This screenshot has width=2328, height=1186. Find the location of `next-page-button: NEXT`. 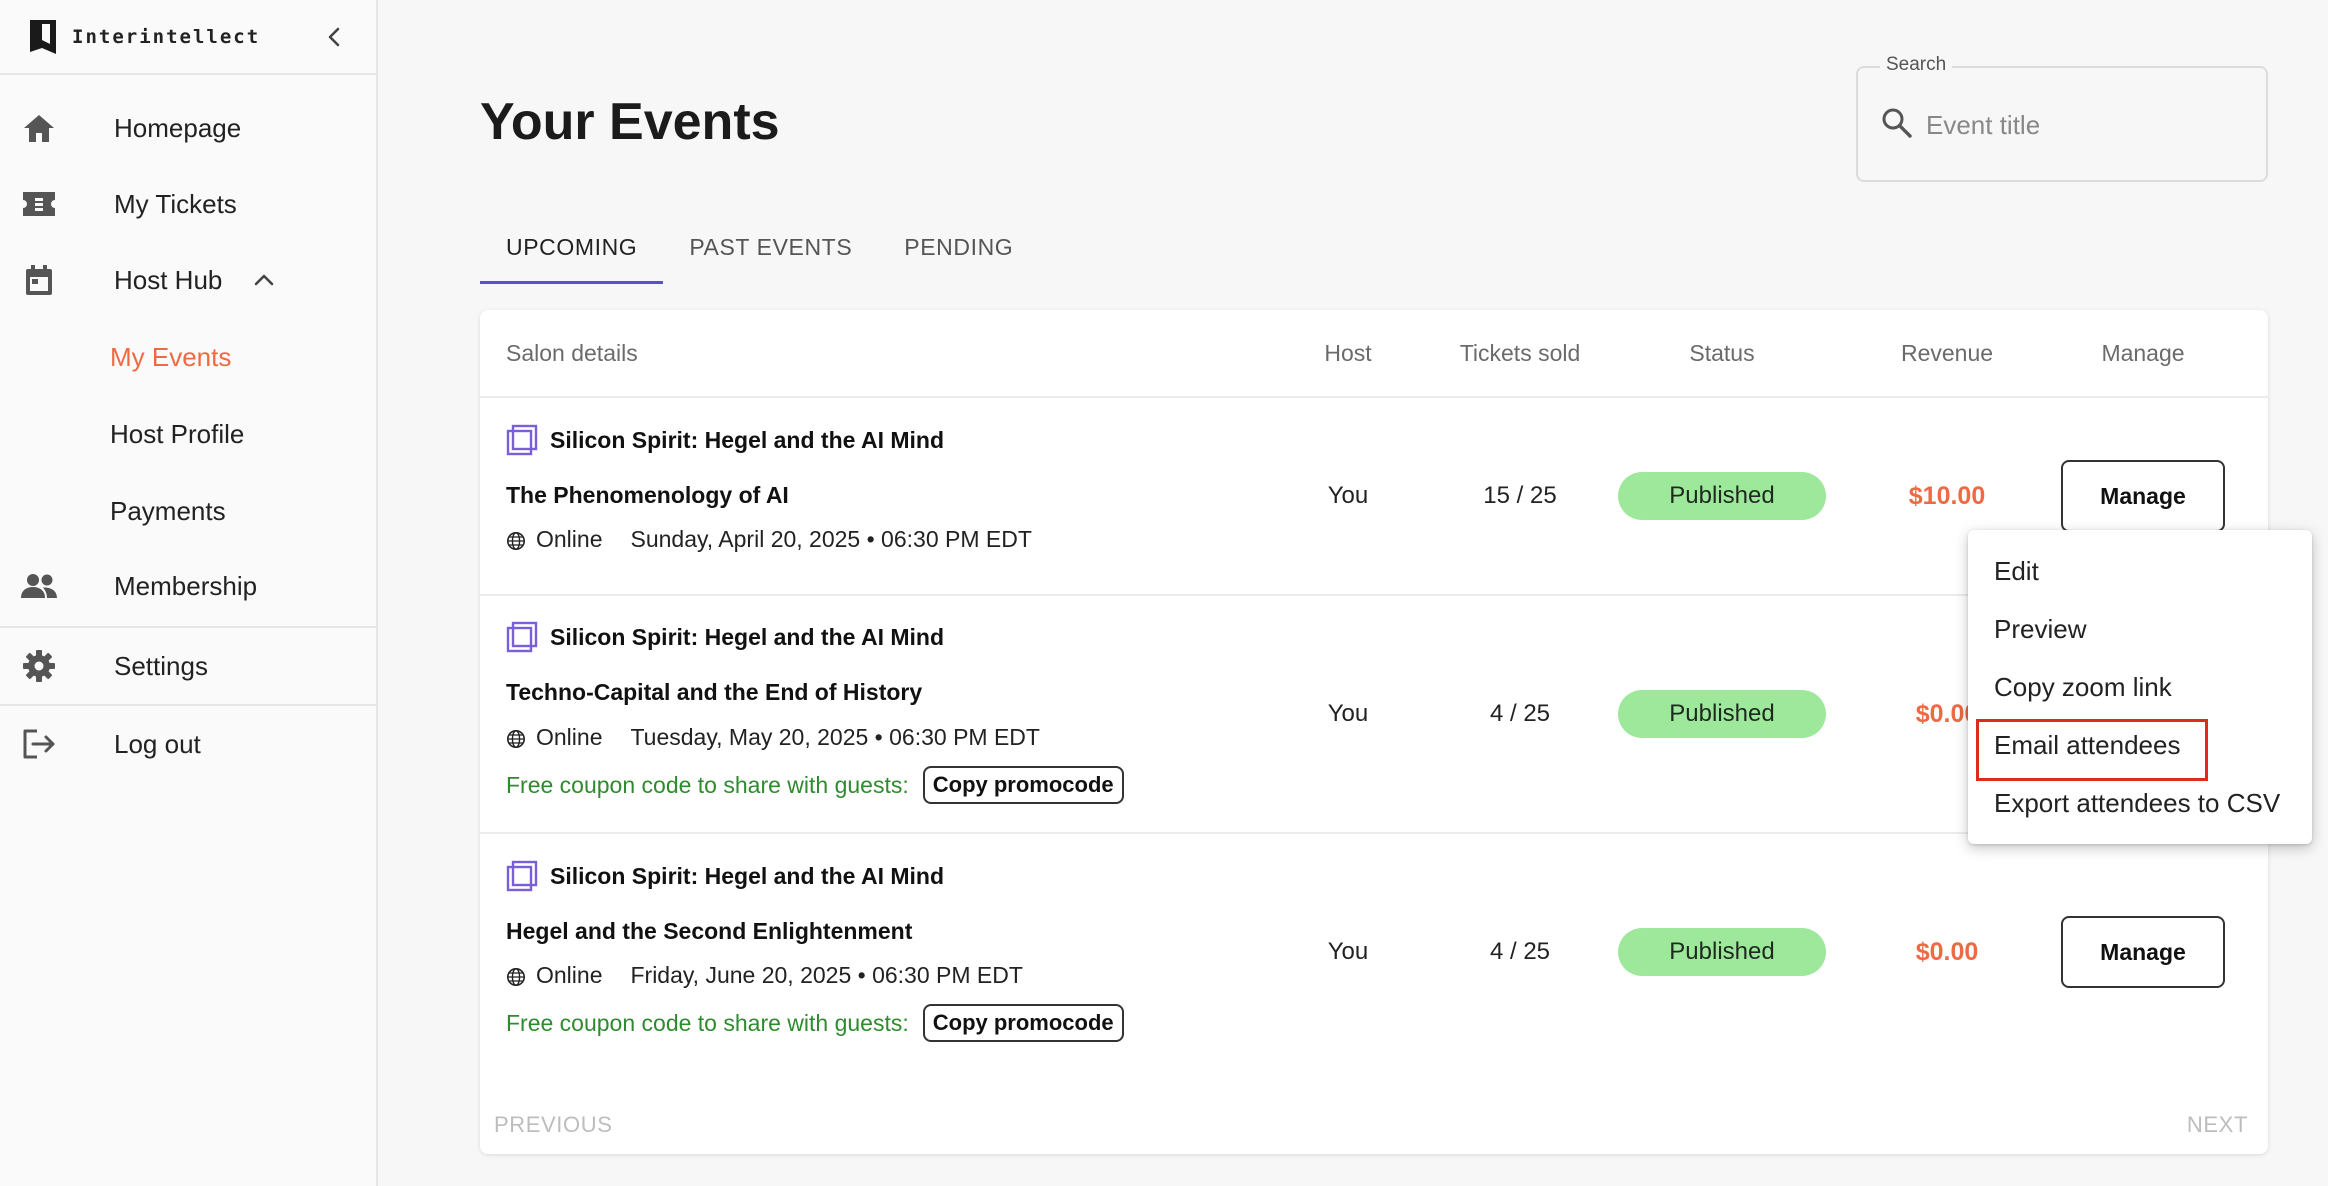

next-page-button: NEXT is located at coordinates (2217, 1125).